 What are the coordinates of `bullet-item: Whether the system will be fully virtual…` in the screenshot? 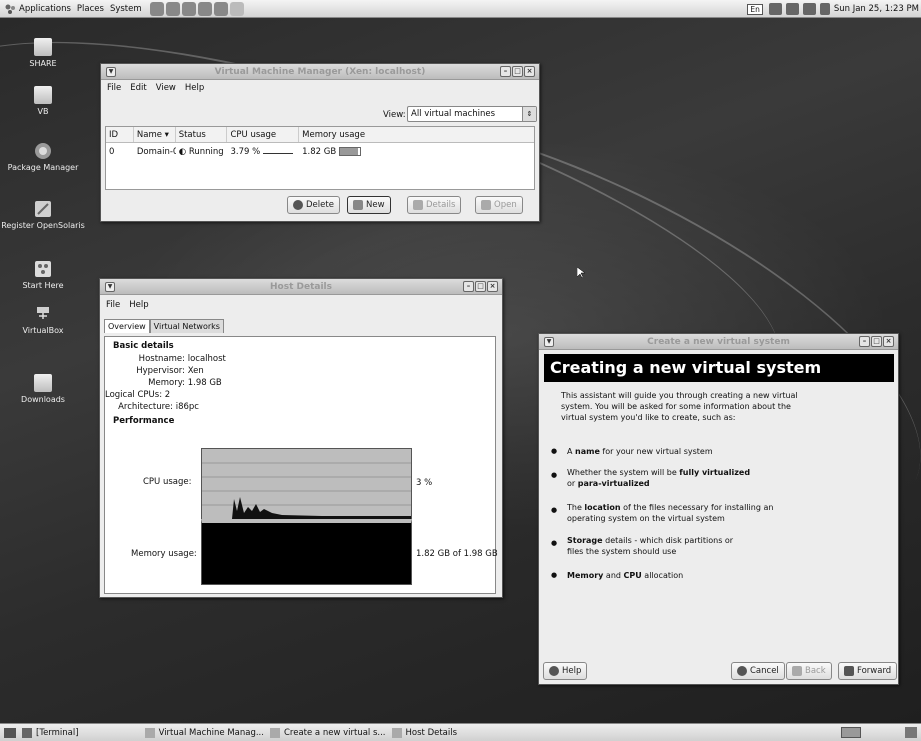 It's located at (651, 478).